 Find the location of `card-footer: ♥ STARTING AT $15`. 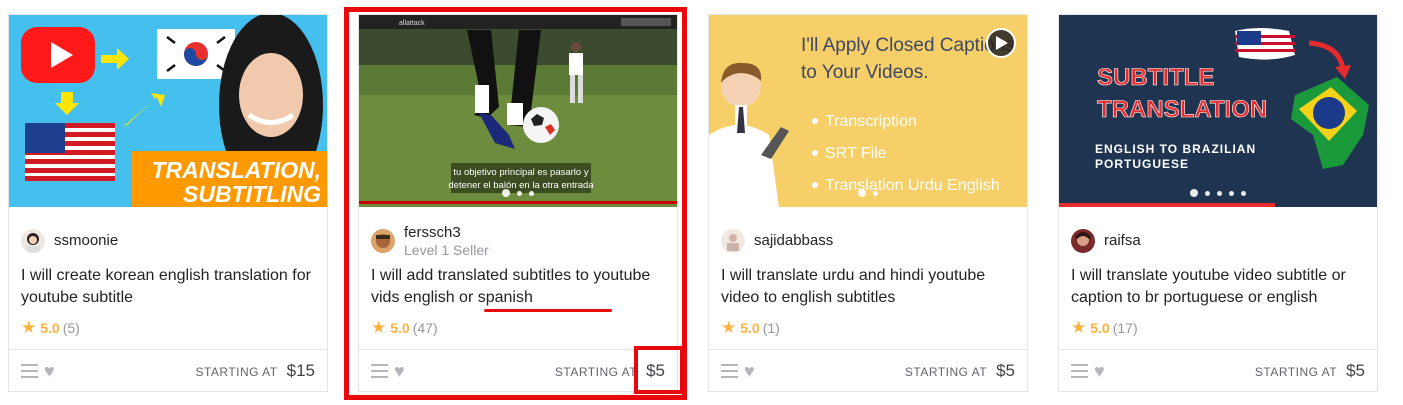

card-footer: ♥ STARTING AT $15 is located at coordinates (168, 370).